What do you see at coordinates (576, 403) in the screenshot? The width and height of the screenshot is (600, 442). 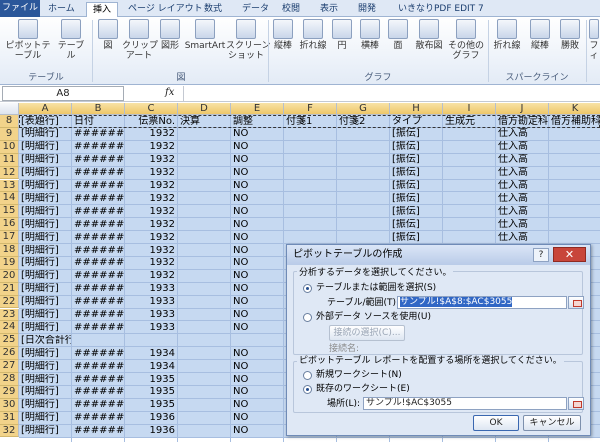 I see `location-picker-icon` at bounding box center [576, 403].